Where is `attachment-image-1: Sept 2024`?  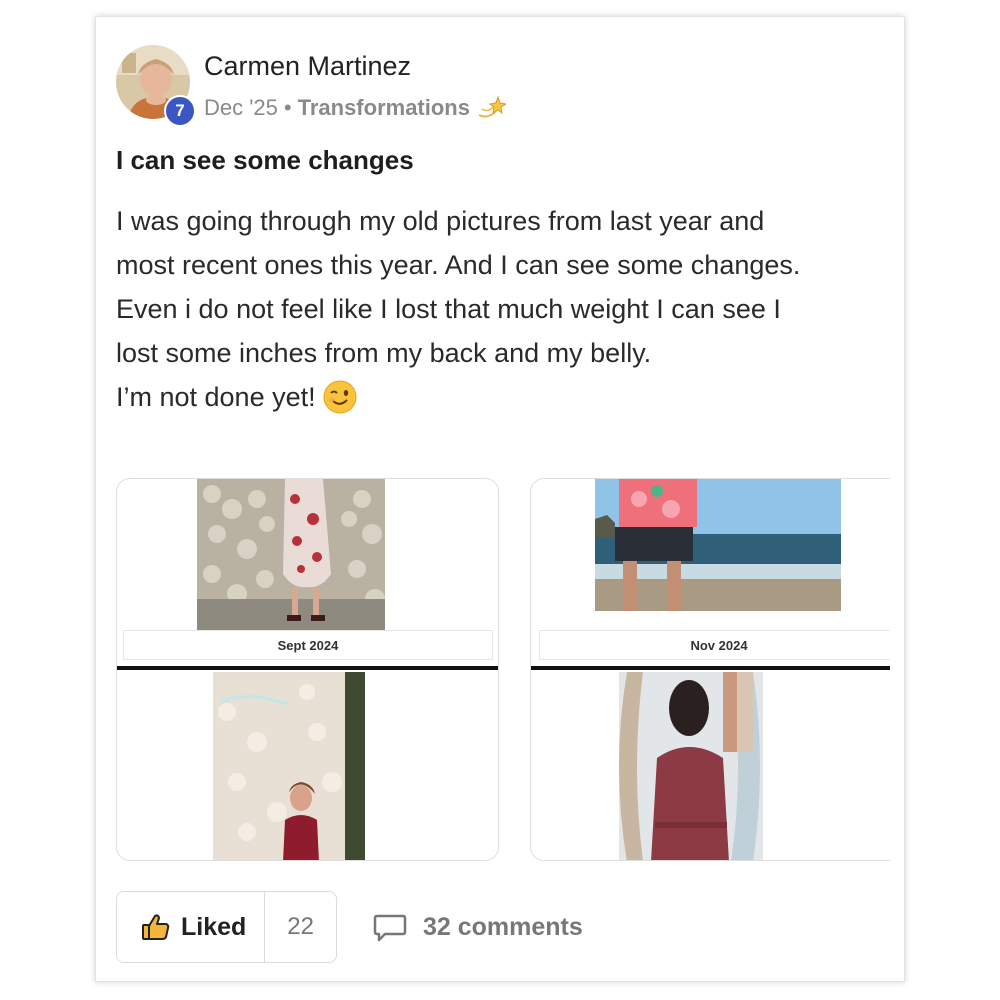
attachment-image-1: Sept 2024 is located at coordinates (307, 669).